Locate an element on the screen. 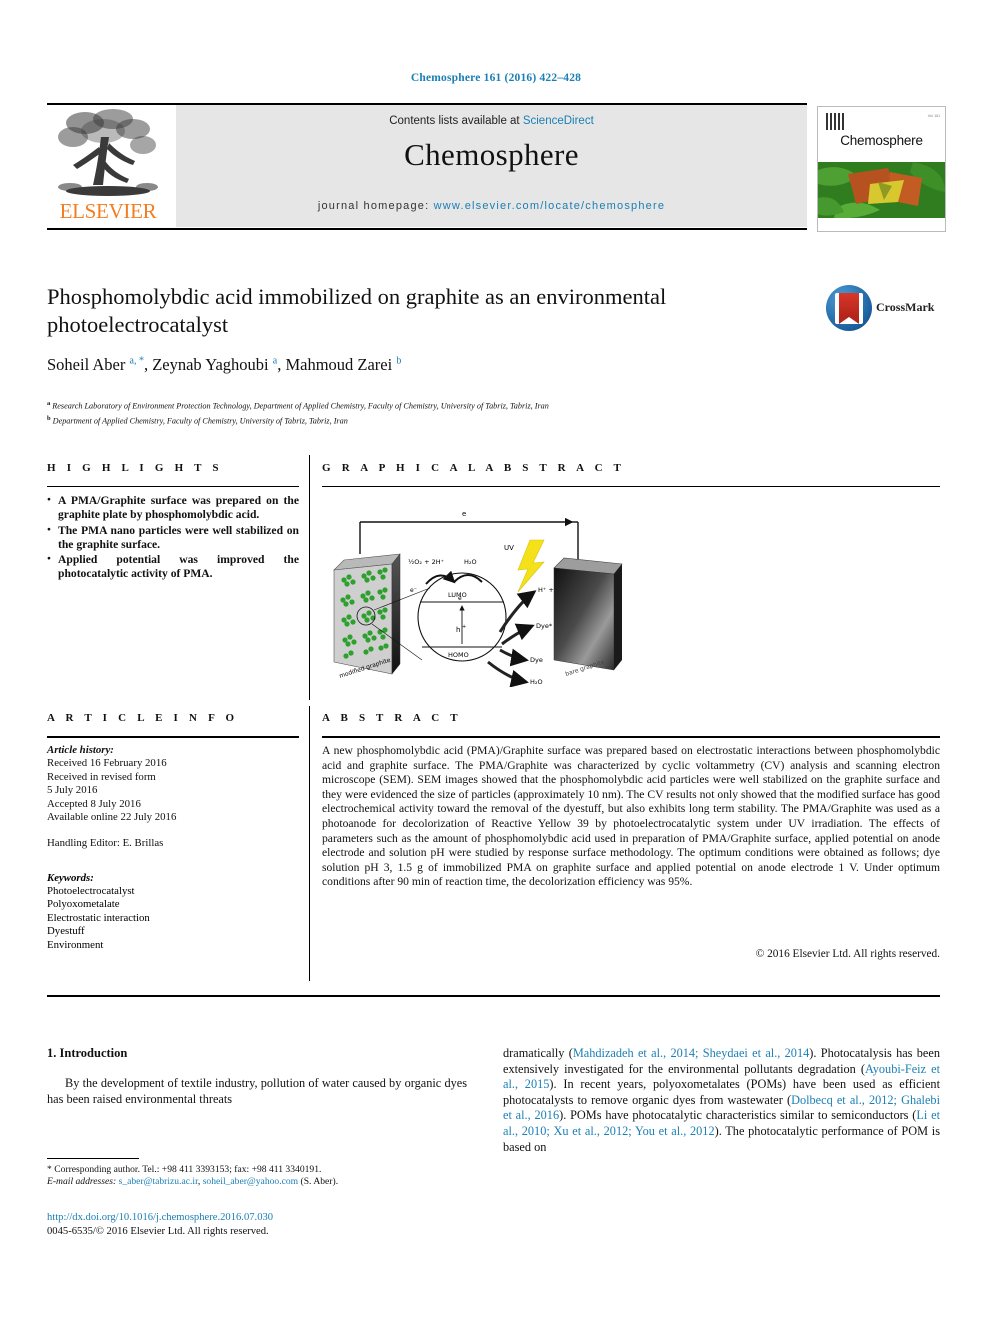 The height and width of the screenshot is (1323, 992). svg-text: Dye is located at coordinates (536, 660).